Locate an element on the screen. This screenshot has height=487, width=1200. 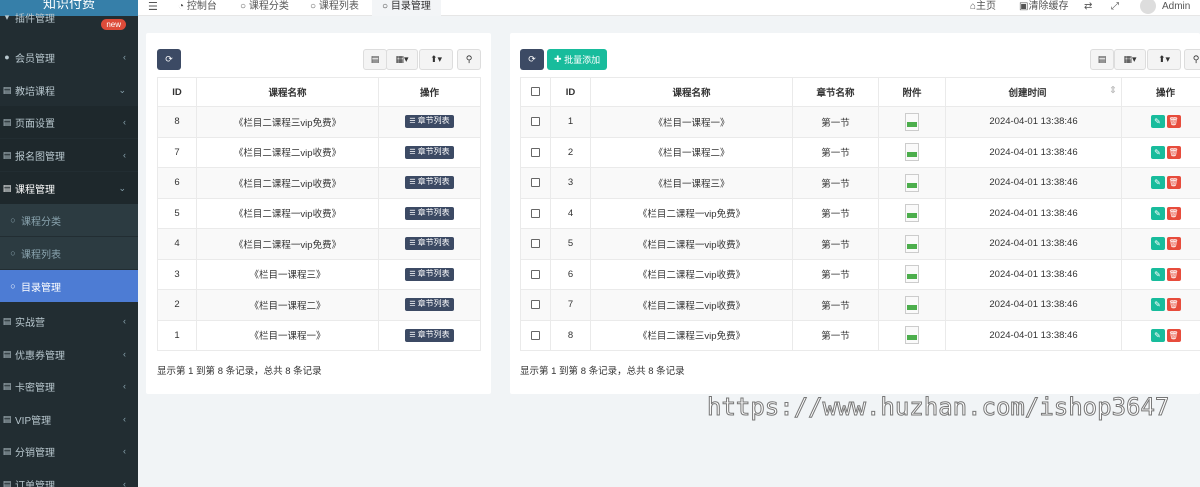
menu-toggle-icon: ☰ is located at coordinates (153, 8).